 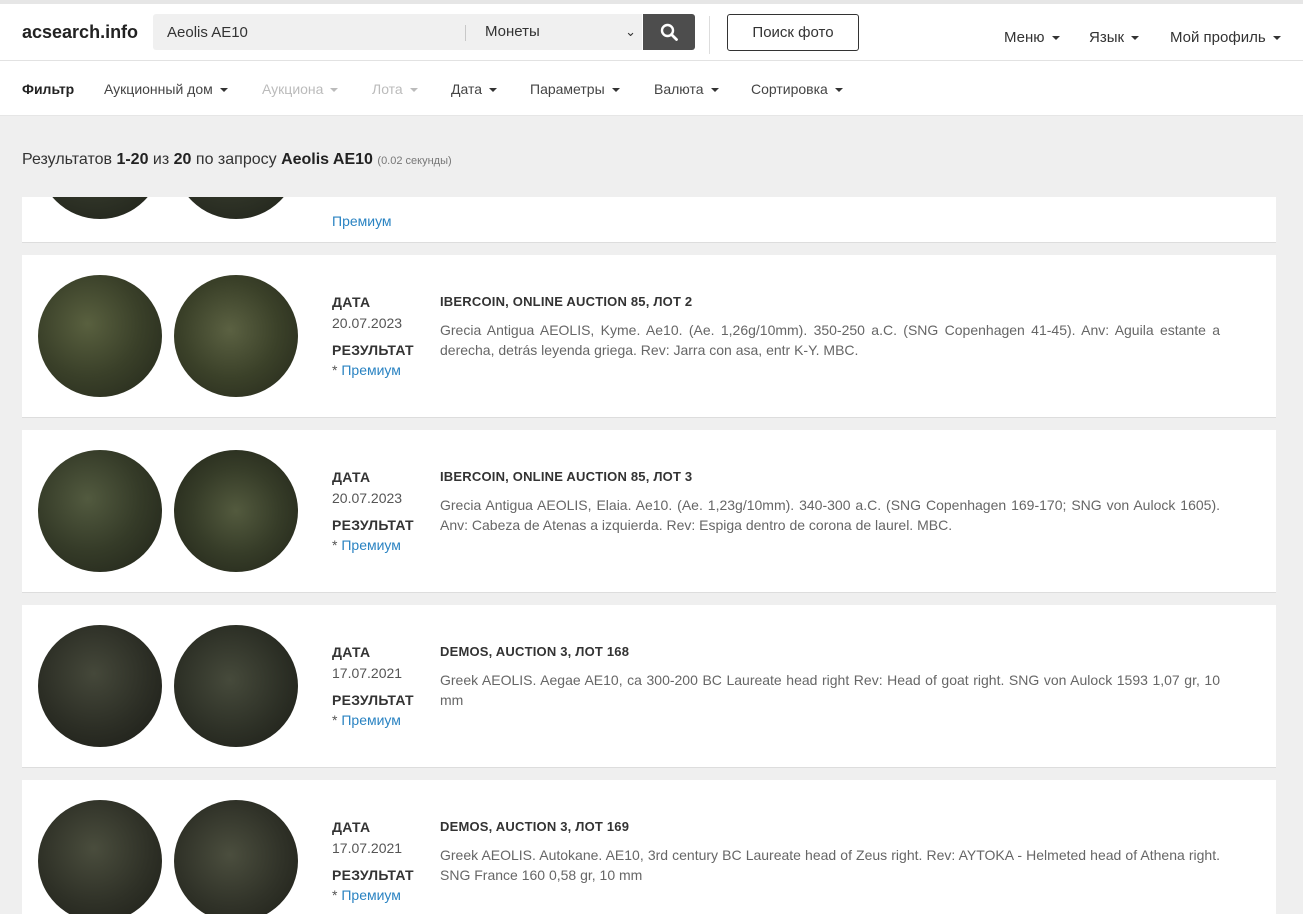 What do you see at coordinates (48, 89) in the screenshot?
I see `filter-title: Фильтр` at bounding box center [48, 89].